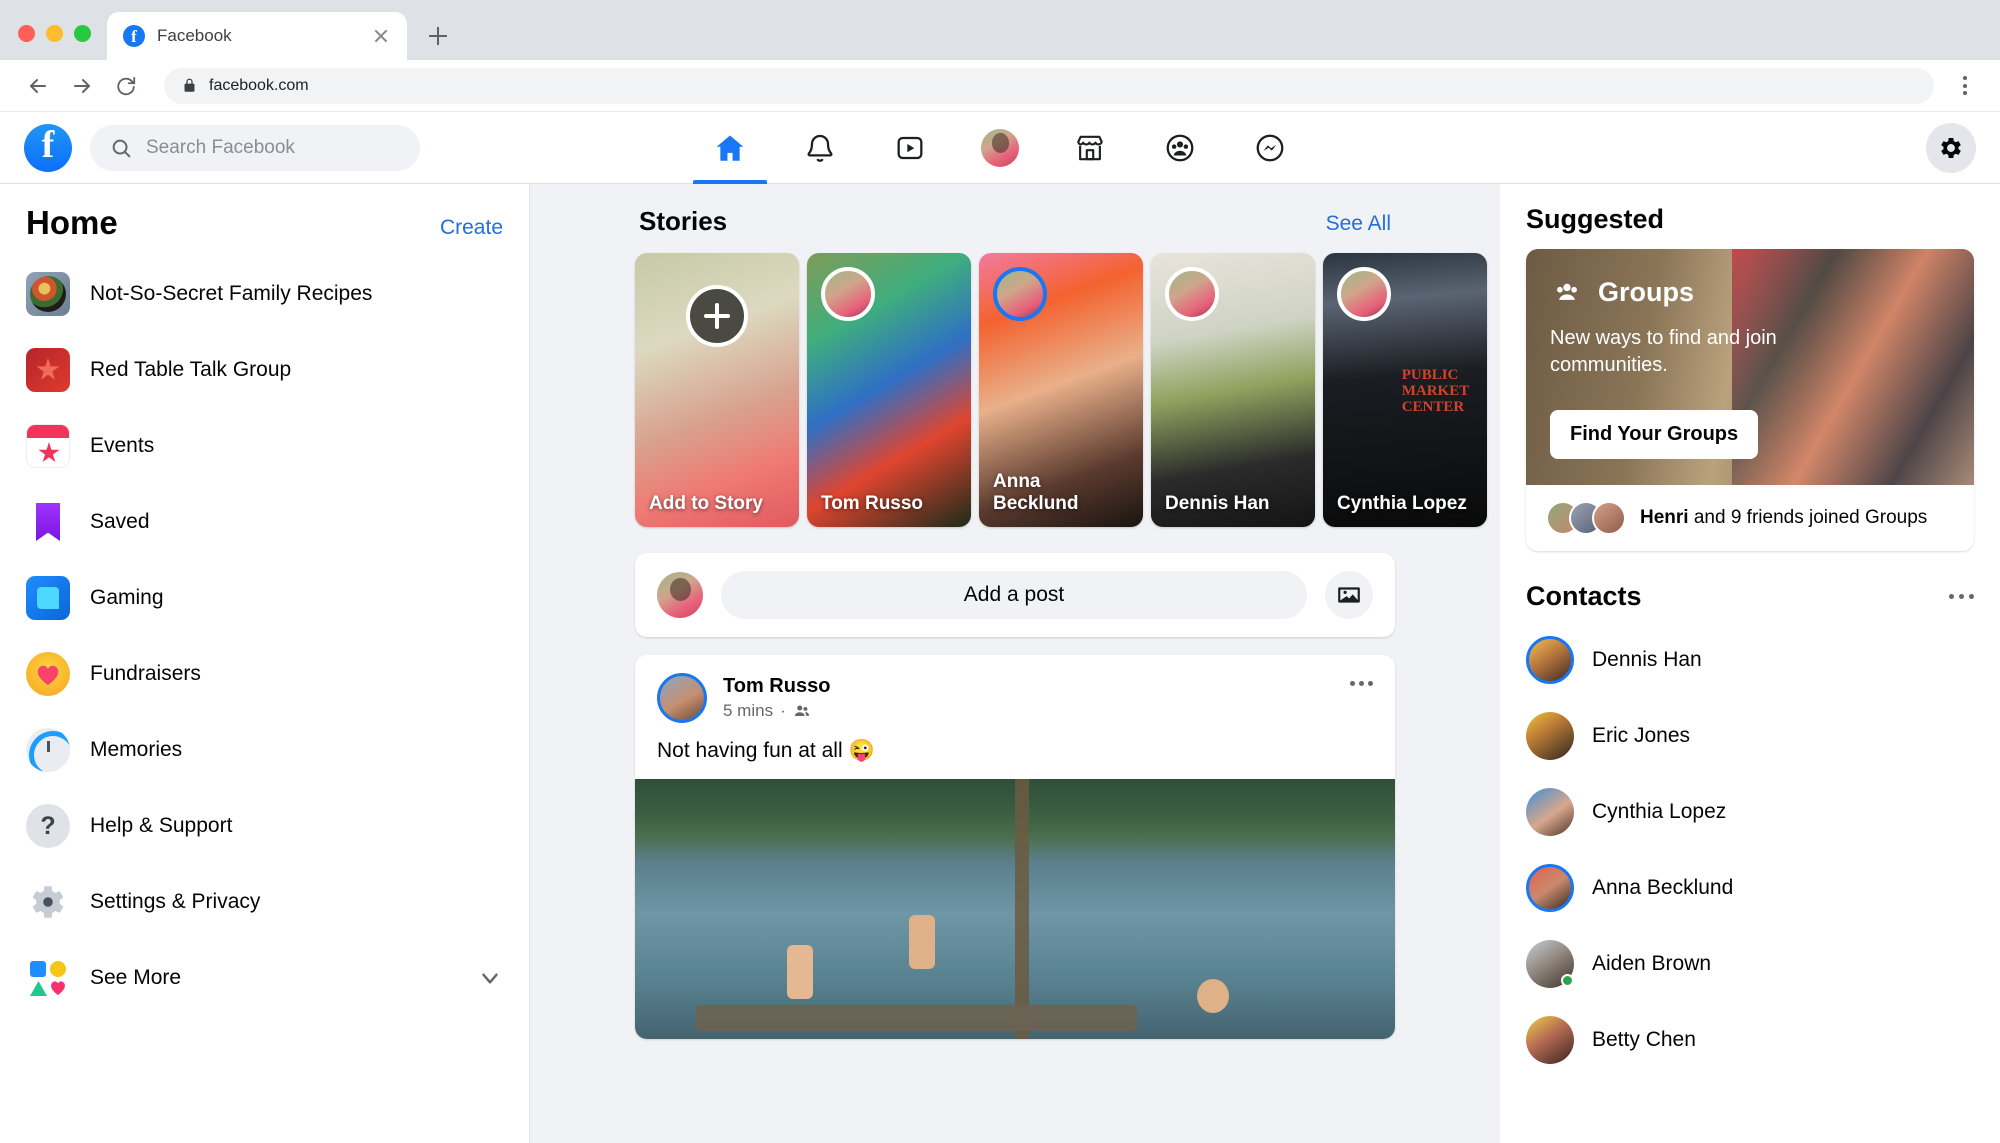  Describe the element at coordinates (1750, 964) in the screenshot. I see `contact-row: Aiden Brown` at that location.